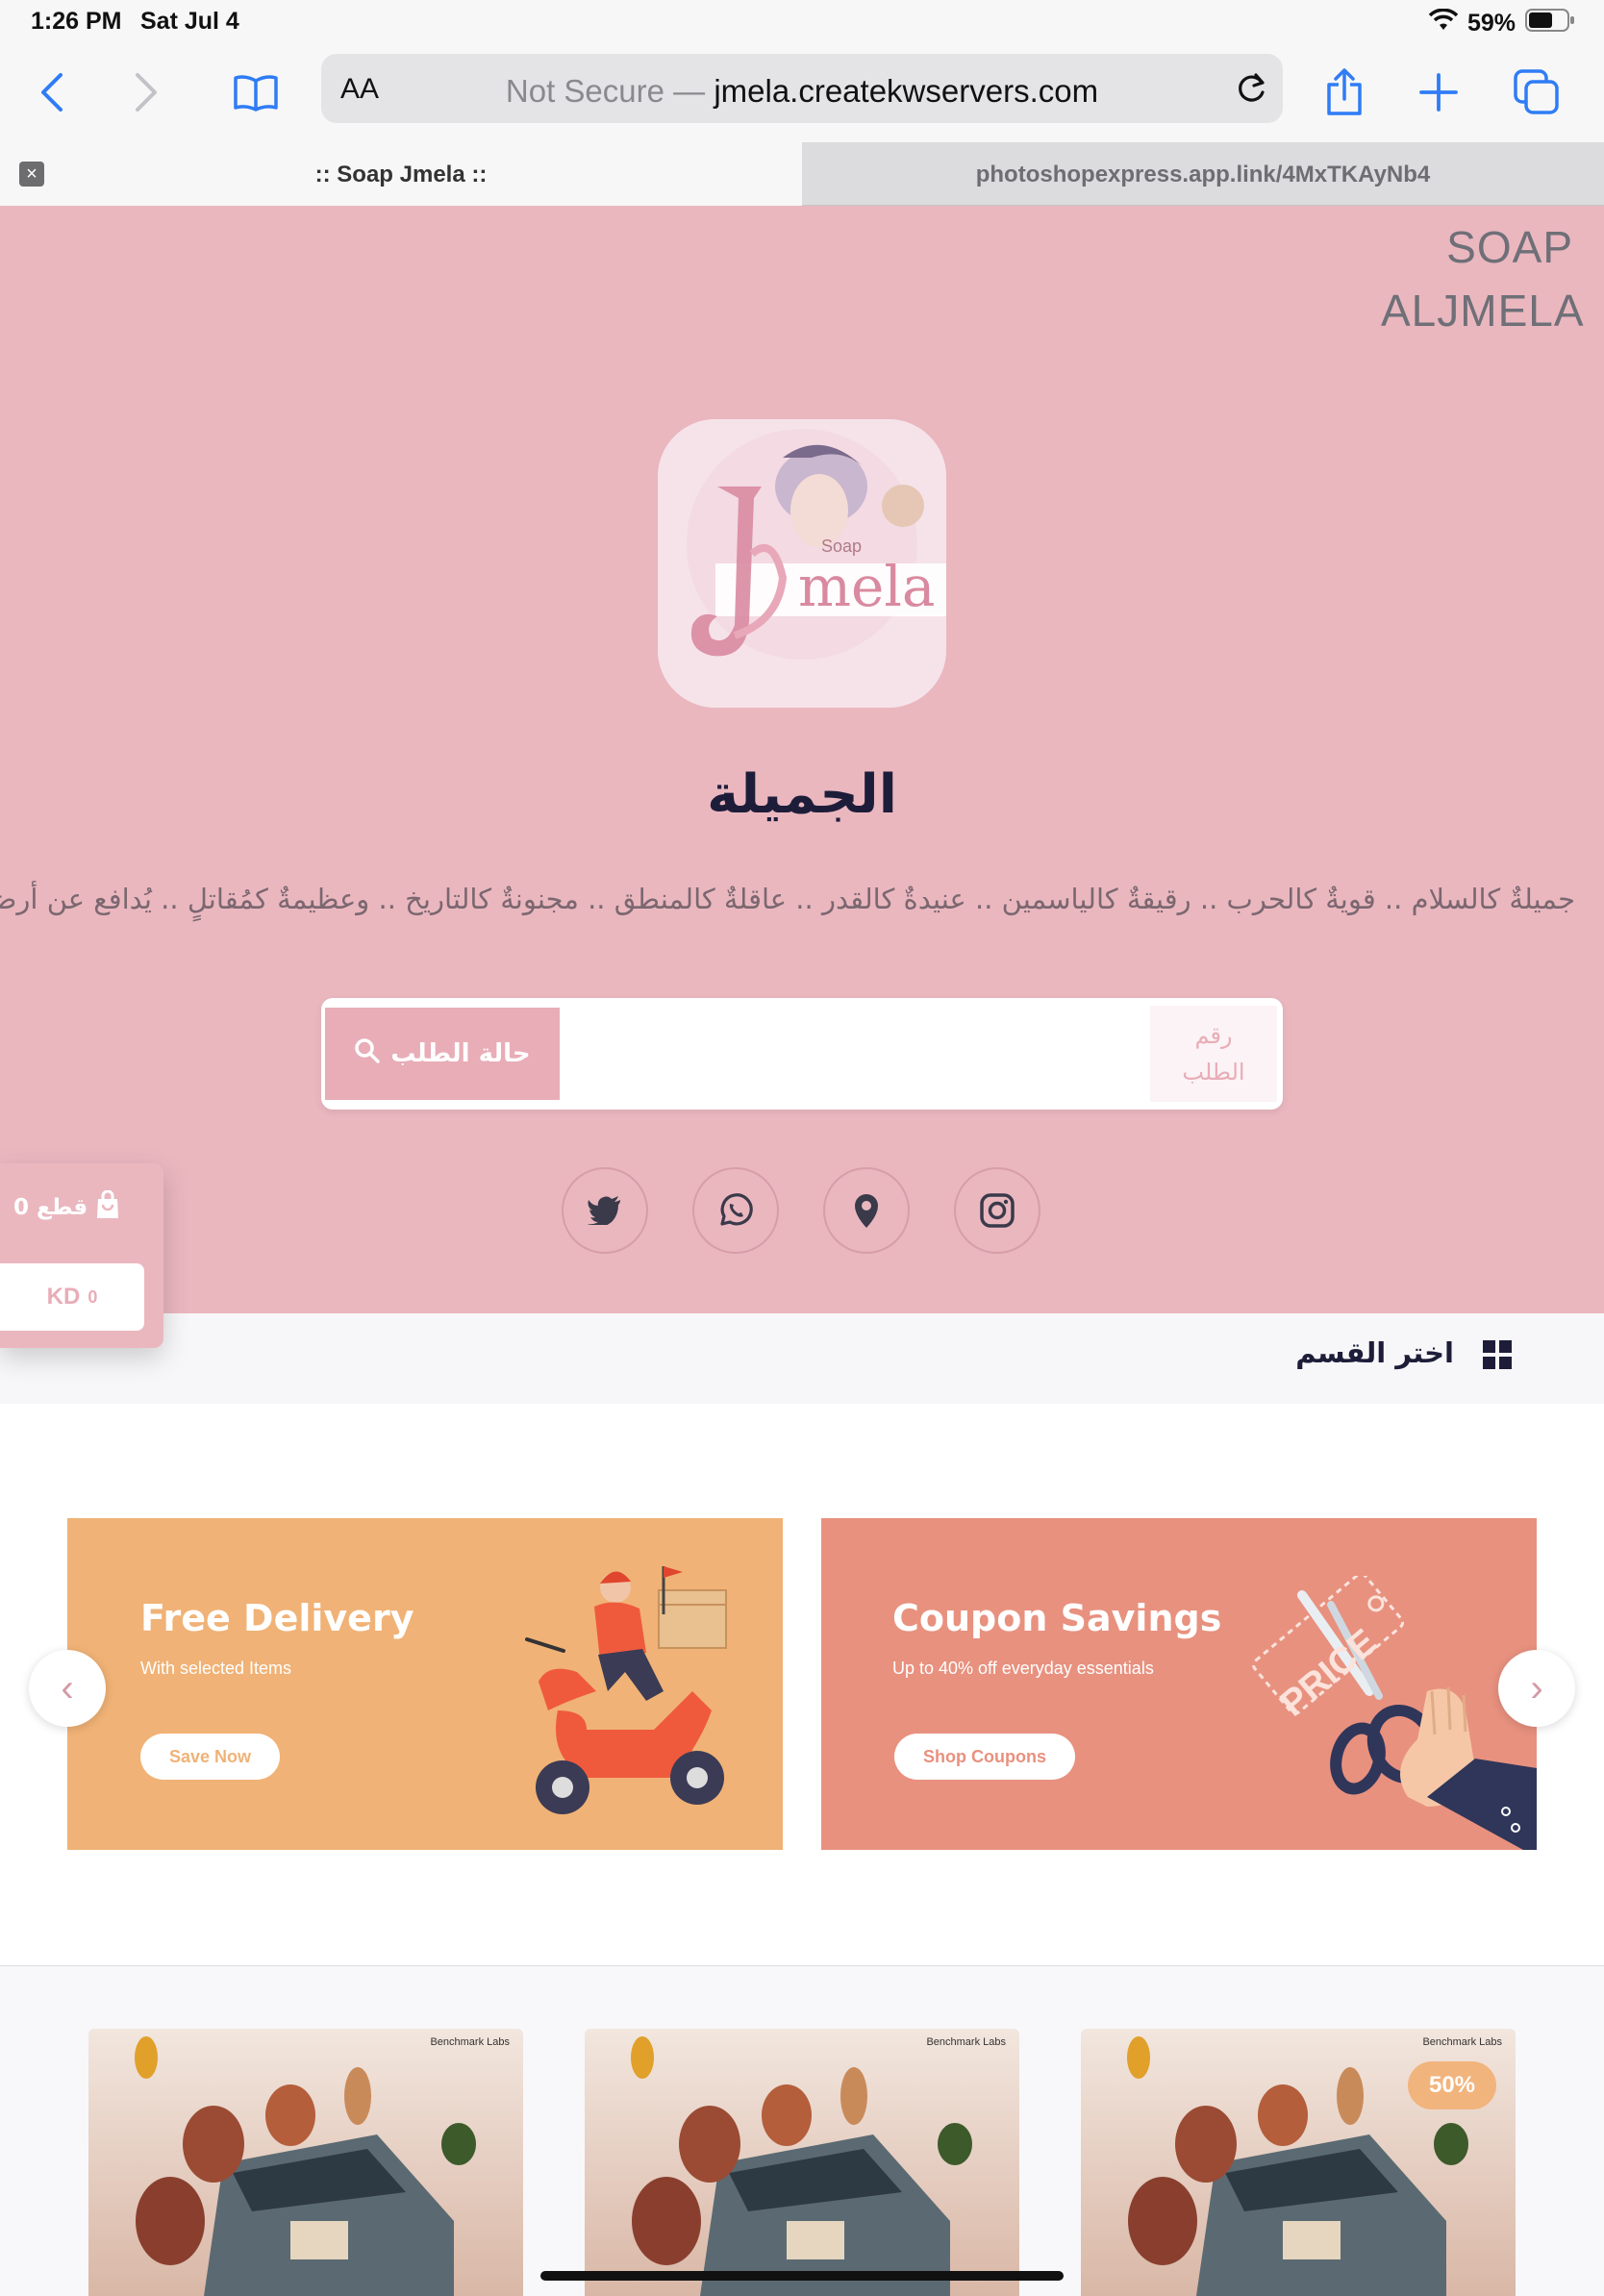 This screenshot has width=1604, height=2296. I want to click on order-number-label-text: رقم الطلب, so click(1213, 1054).